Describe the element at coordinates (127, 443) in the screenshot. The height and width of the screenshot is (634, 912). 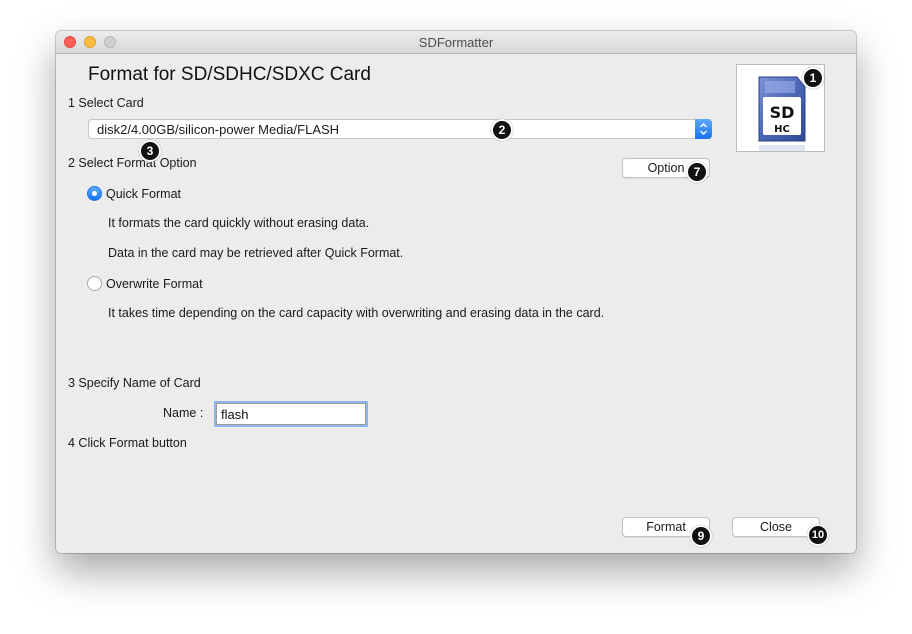
I see `step4-label: 4 Click Format button` at that location.